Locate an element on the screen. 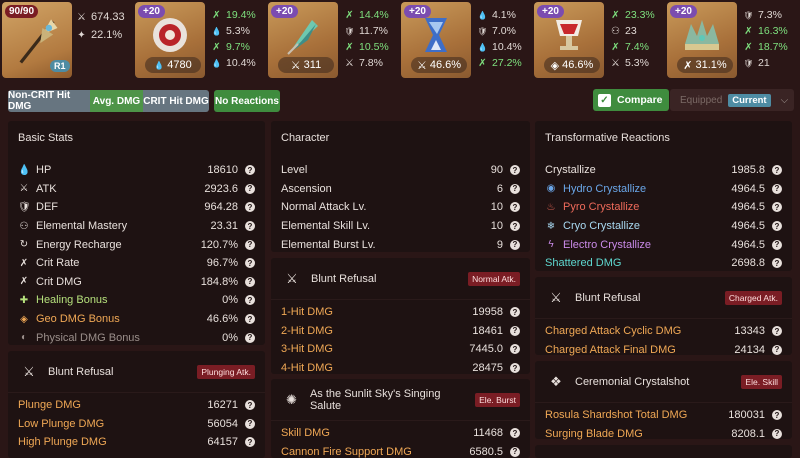 The width and height of the screenshot is (800, 458). goblet-icon is located at coordinates (569, 35).